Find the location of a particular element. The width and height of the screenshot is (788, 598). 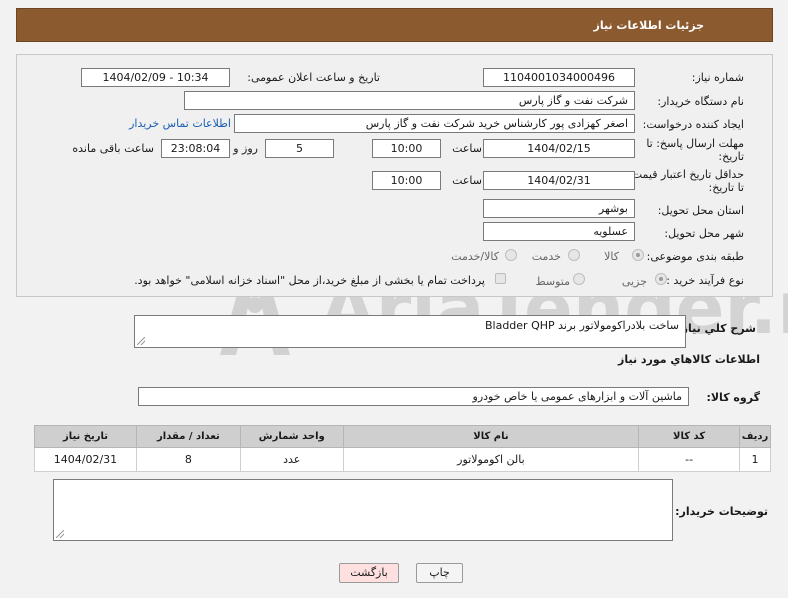

validity-label-2: تا تاریخ: is located at coordinates (726, 187).